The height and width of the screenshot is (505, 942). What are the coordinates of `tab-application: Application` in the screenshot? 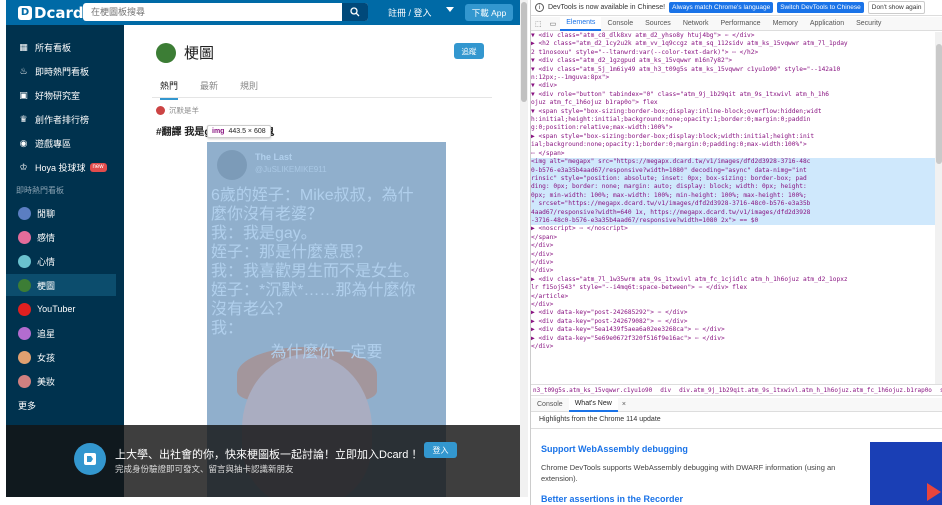 It's located at (827, 24).